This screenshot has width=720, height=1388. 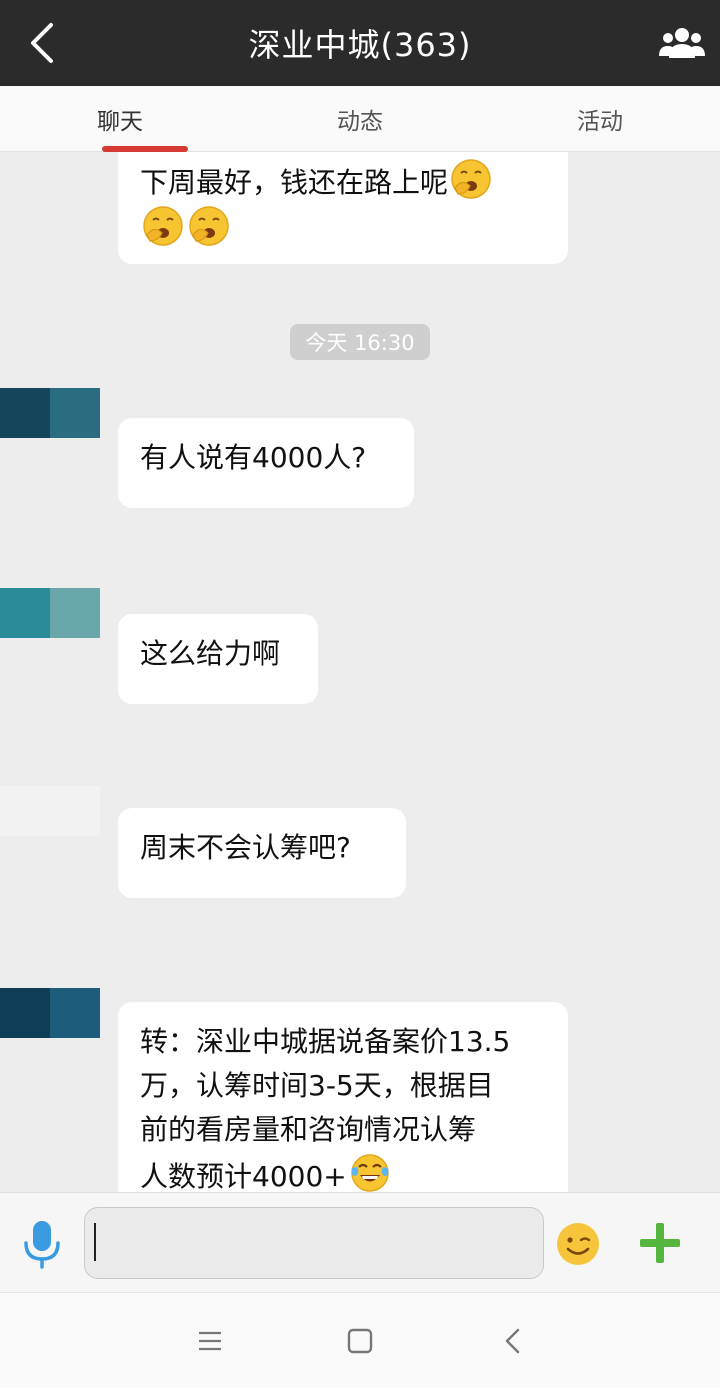 I want to click on home-button, so click(x=360, y=1341).